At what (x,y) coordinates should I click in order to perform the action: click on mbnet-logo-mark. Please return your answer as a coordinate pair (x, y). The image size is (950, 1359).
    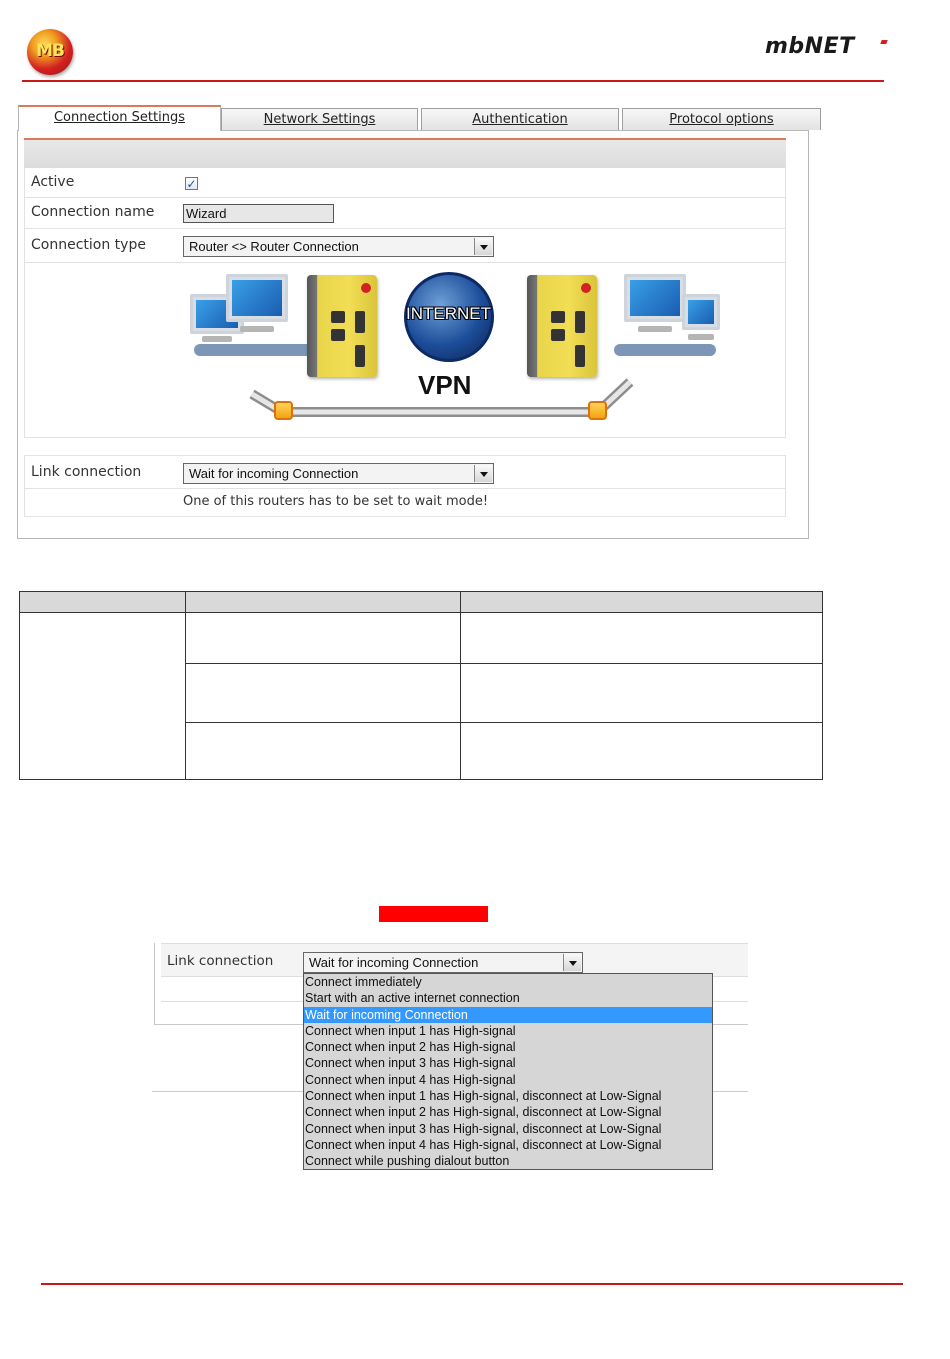
    Looking at the image, I should click on (884, 42).